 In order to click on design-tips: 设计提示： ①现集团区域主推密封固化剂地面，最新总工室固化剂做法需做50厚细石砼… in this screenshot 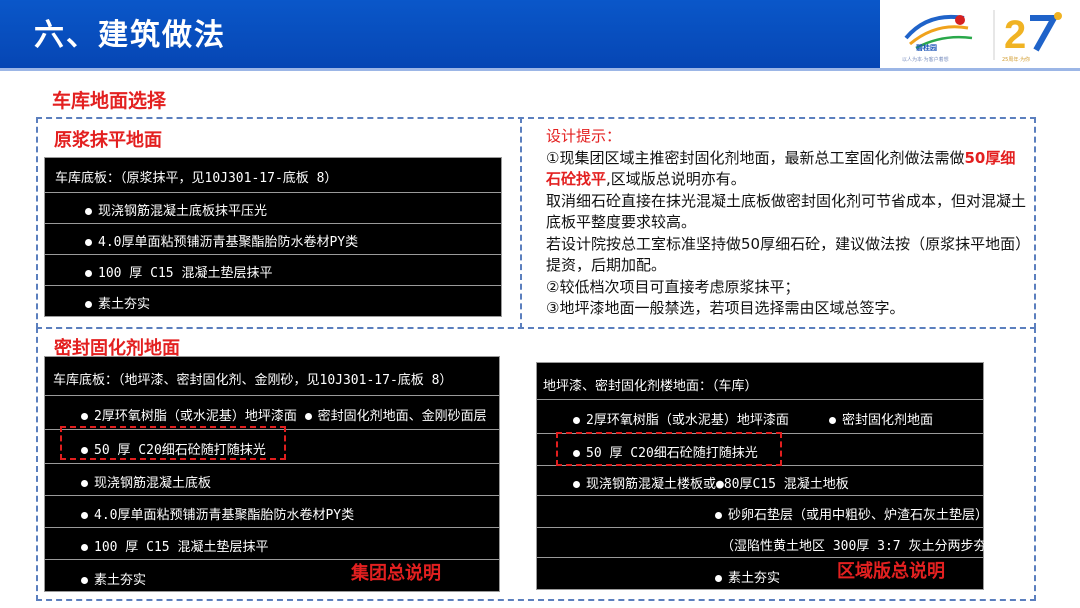, I will do `click(786, 223)`.